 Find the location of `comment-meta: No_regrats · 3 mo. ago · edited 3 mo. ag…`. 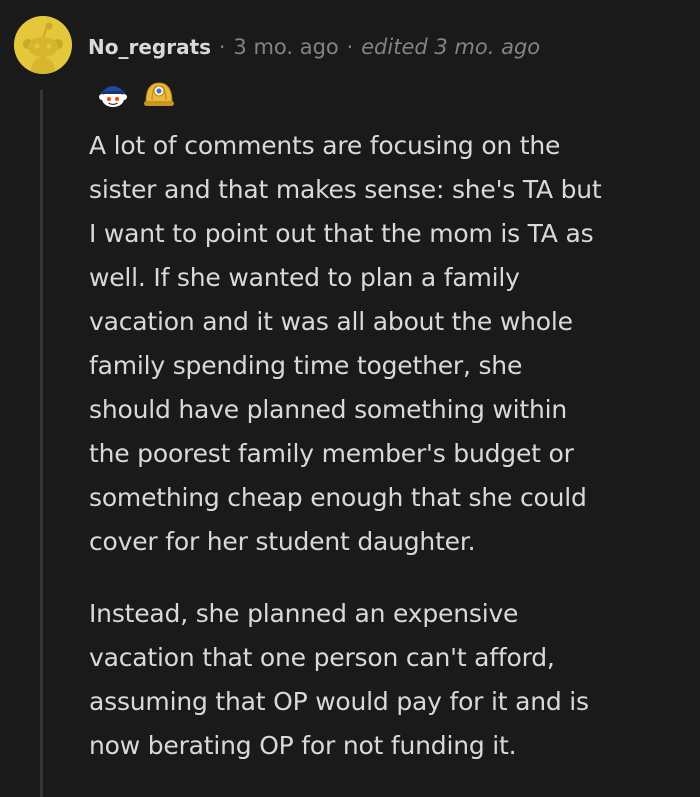

comment-meta: No_regrats · 3 mo. ago · edited 3 mo. ag… is located at coordinates (314, 47).